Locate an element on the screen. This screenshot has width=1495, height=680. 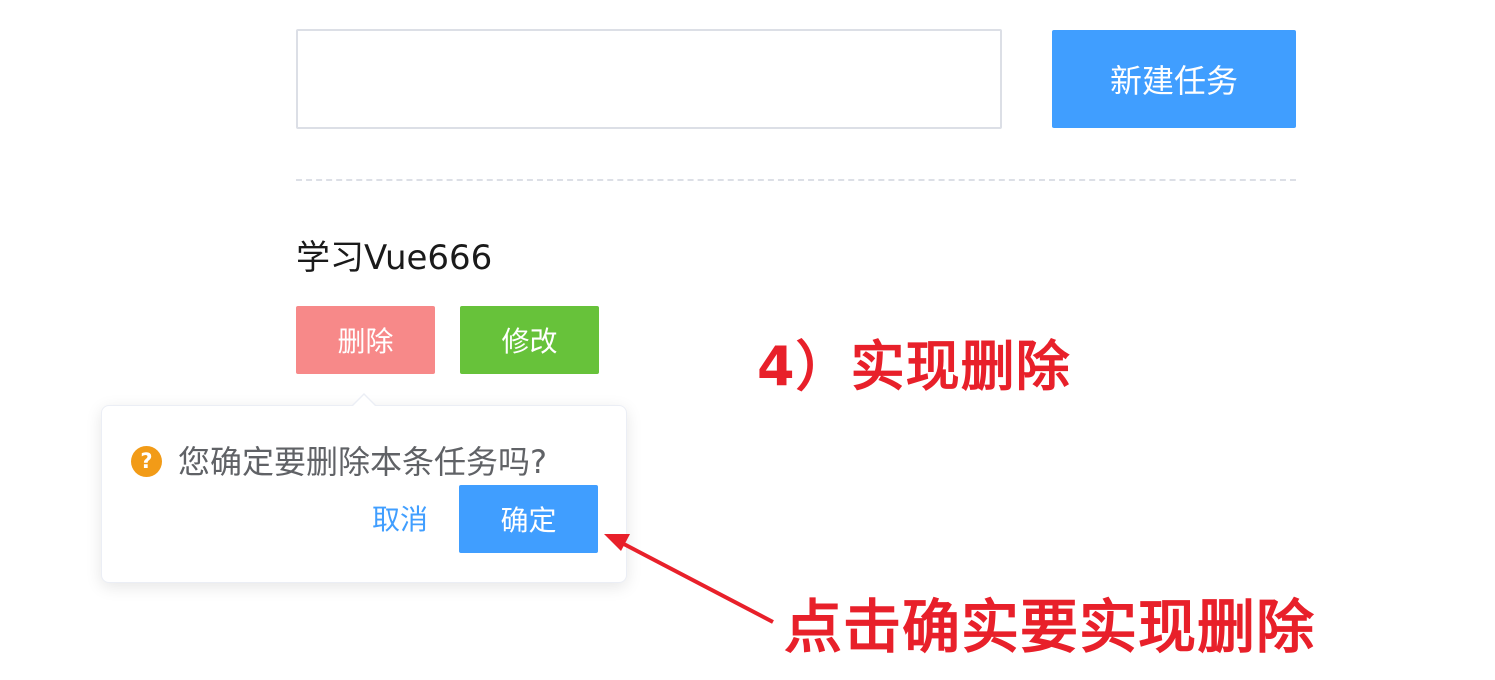
annotation-arrow-line is located at coordinates (696, 582).